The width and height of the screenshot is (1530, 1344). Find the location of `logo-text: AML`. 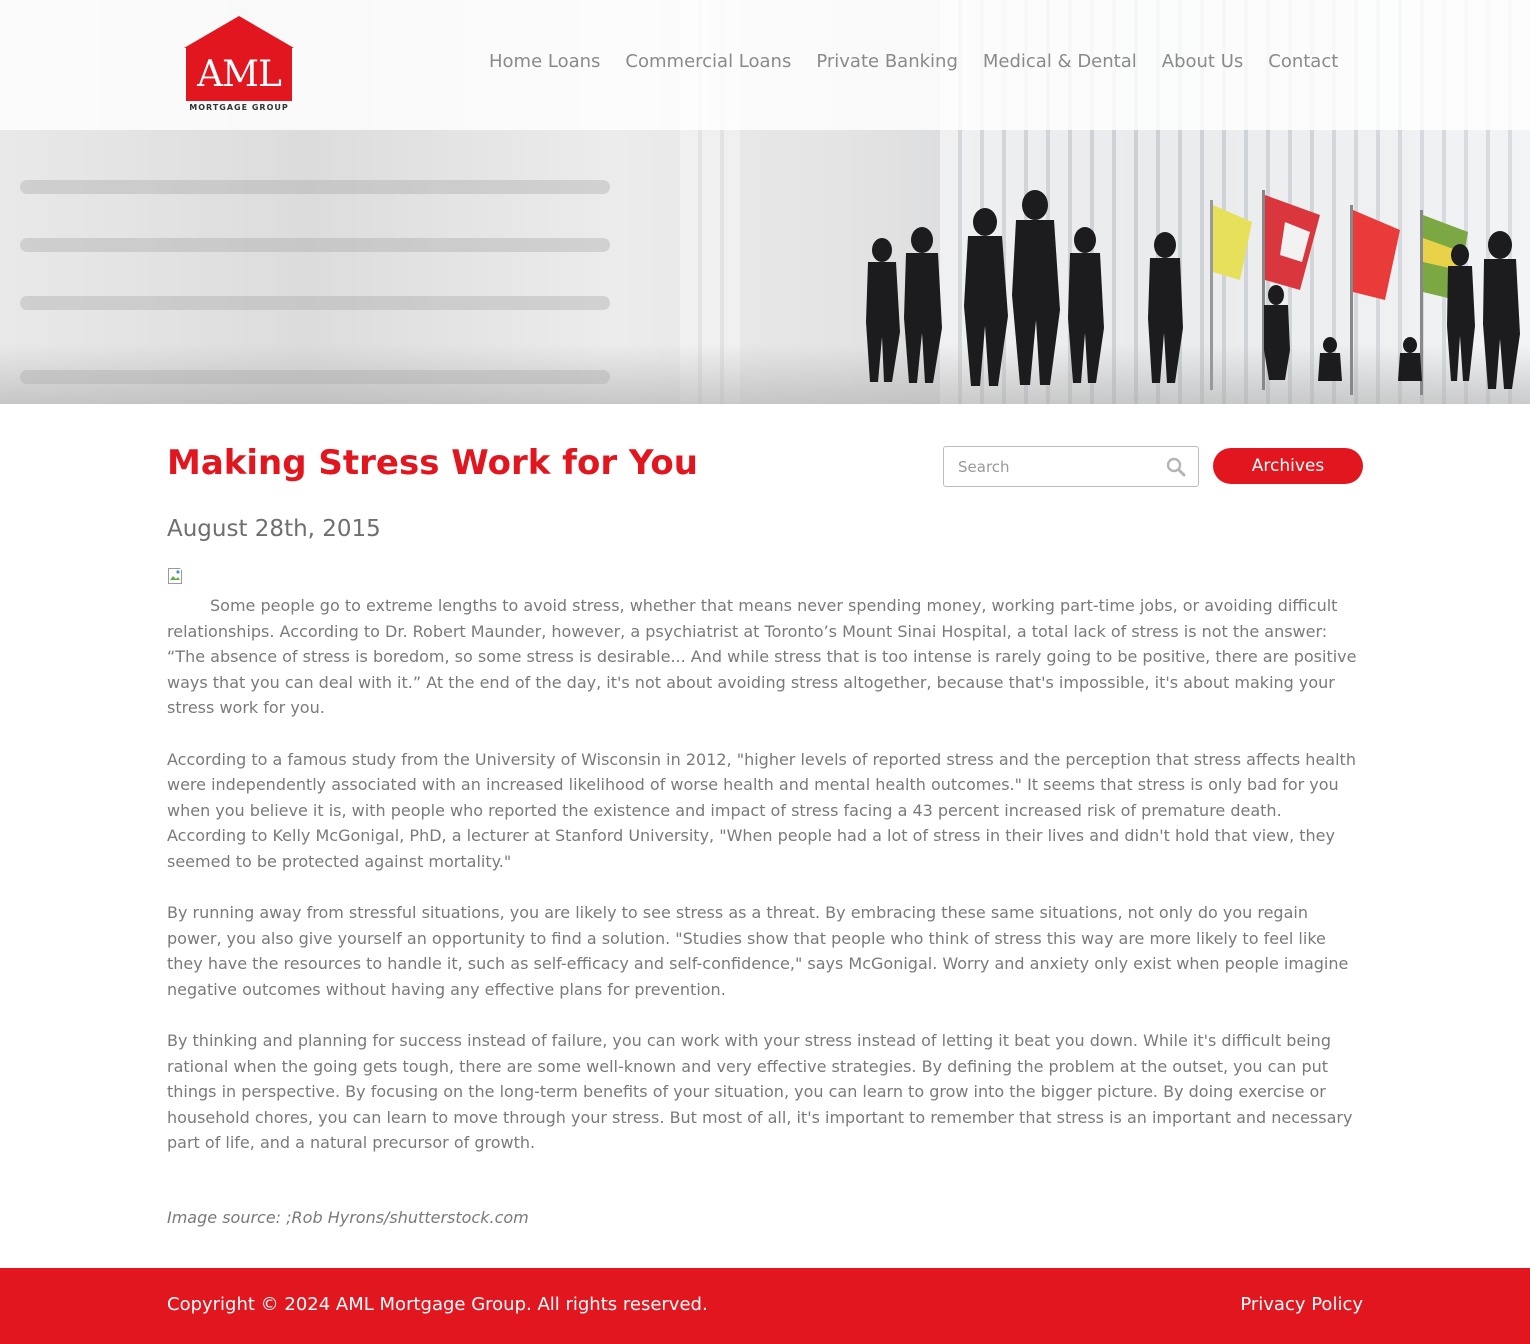

logo-text: AML is located at coordinates (239, 74).